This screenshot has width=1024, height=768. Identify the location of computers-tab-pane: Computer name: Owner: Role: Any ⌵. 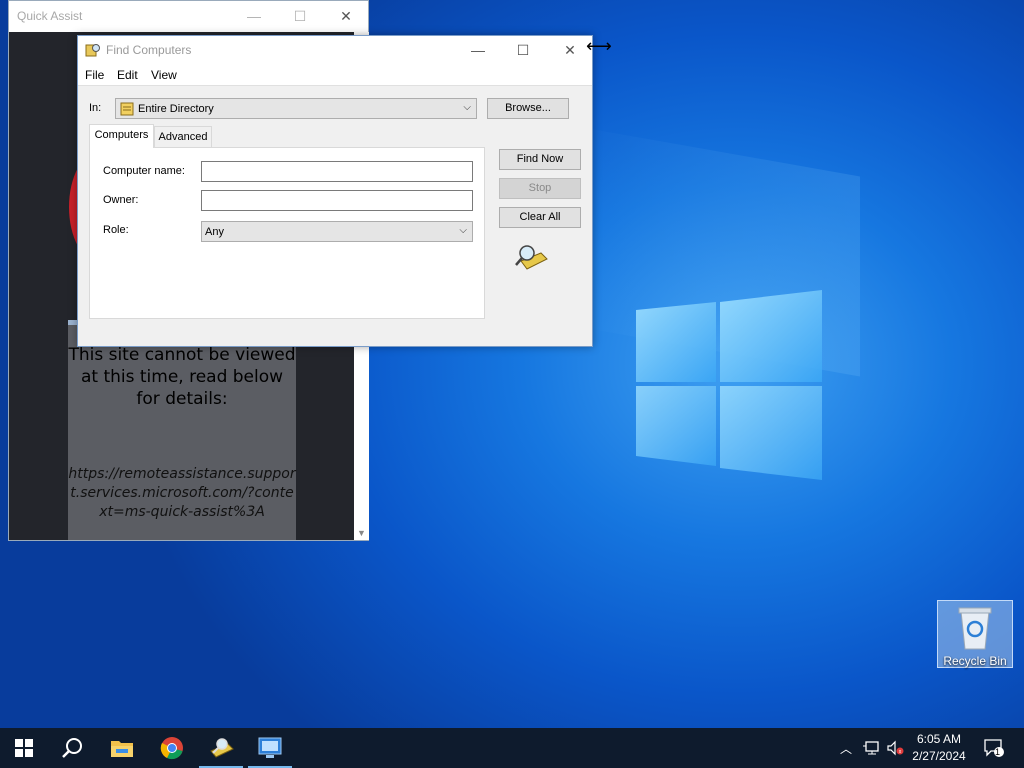
(287, 233).